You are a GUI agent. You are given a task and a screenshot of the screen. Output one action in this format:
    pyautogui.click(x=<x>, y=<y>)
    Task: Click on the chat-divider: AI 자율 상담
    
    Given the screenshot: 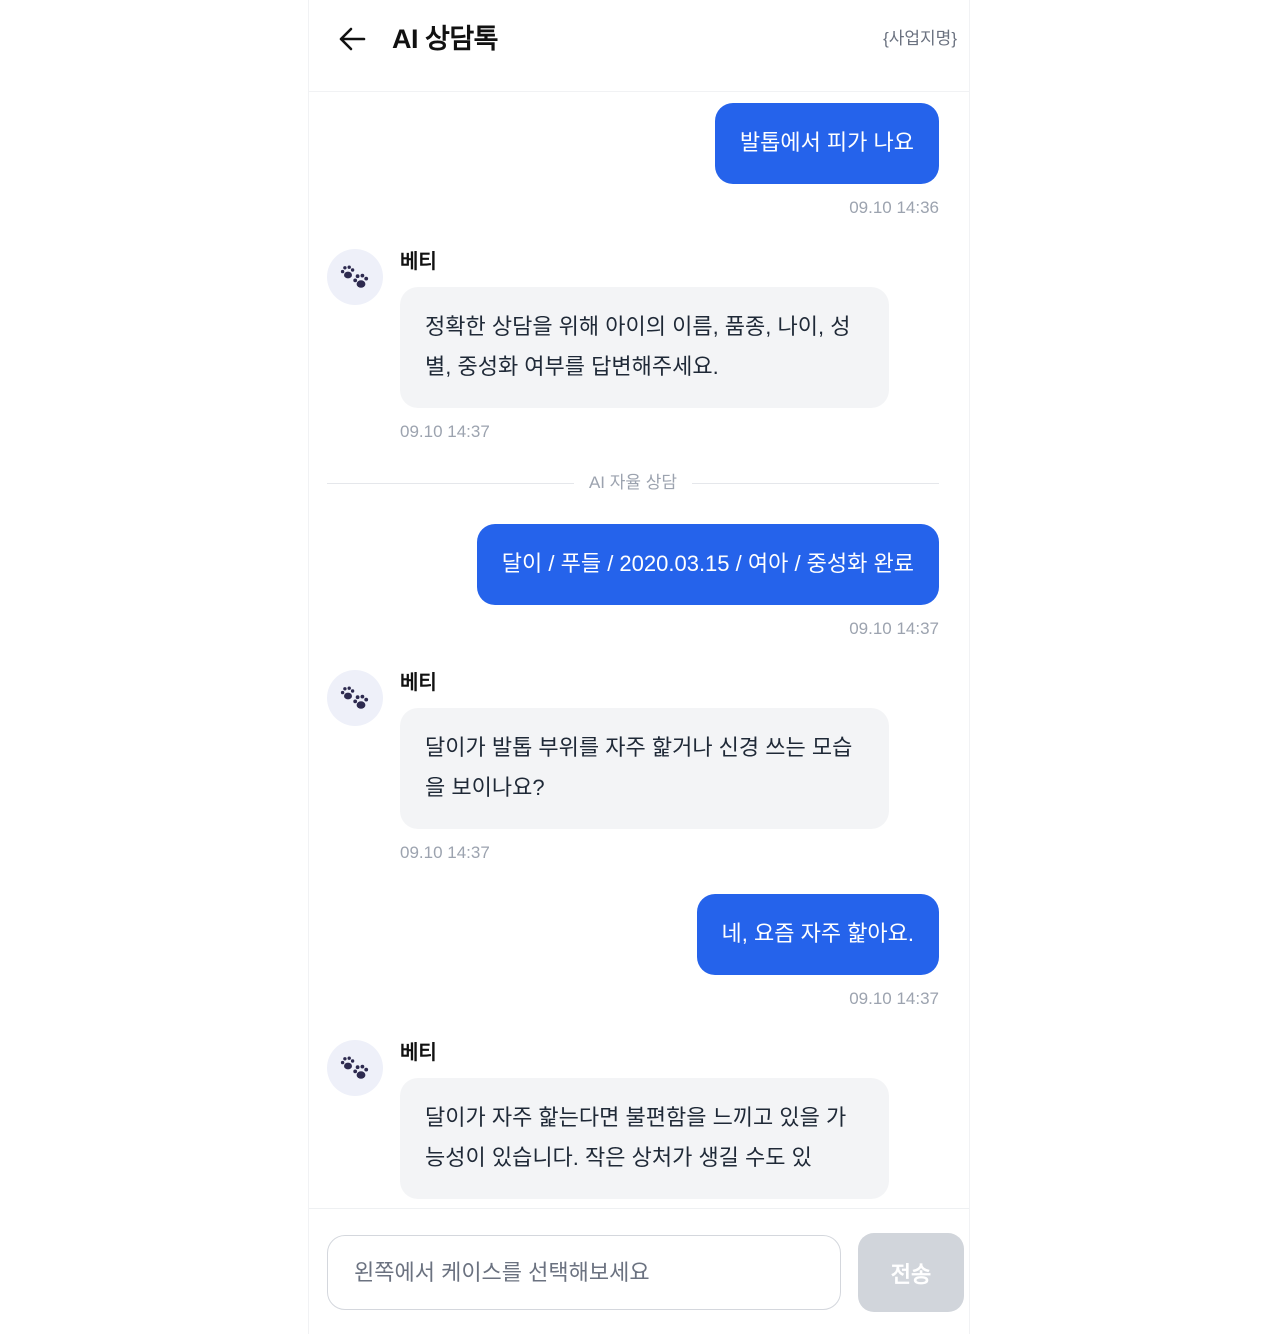 What is the action you would take?
    pyautogui.click(x=633, y=483)
    